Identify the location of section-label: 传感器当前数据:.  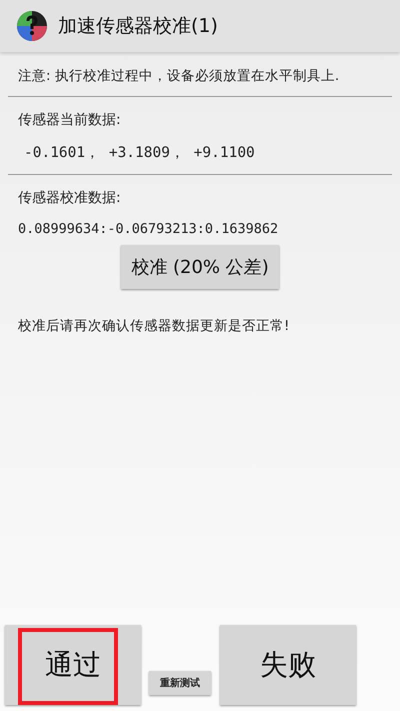
(69, 120).